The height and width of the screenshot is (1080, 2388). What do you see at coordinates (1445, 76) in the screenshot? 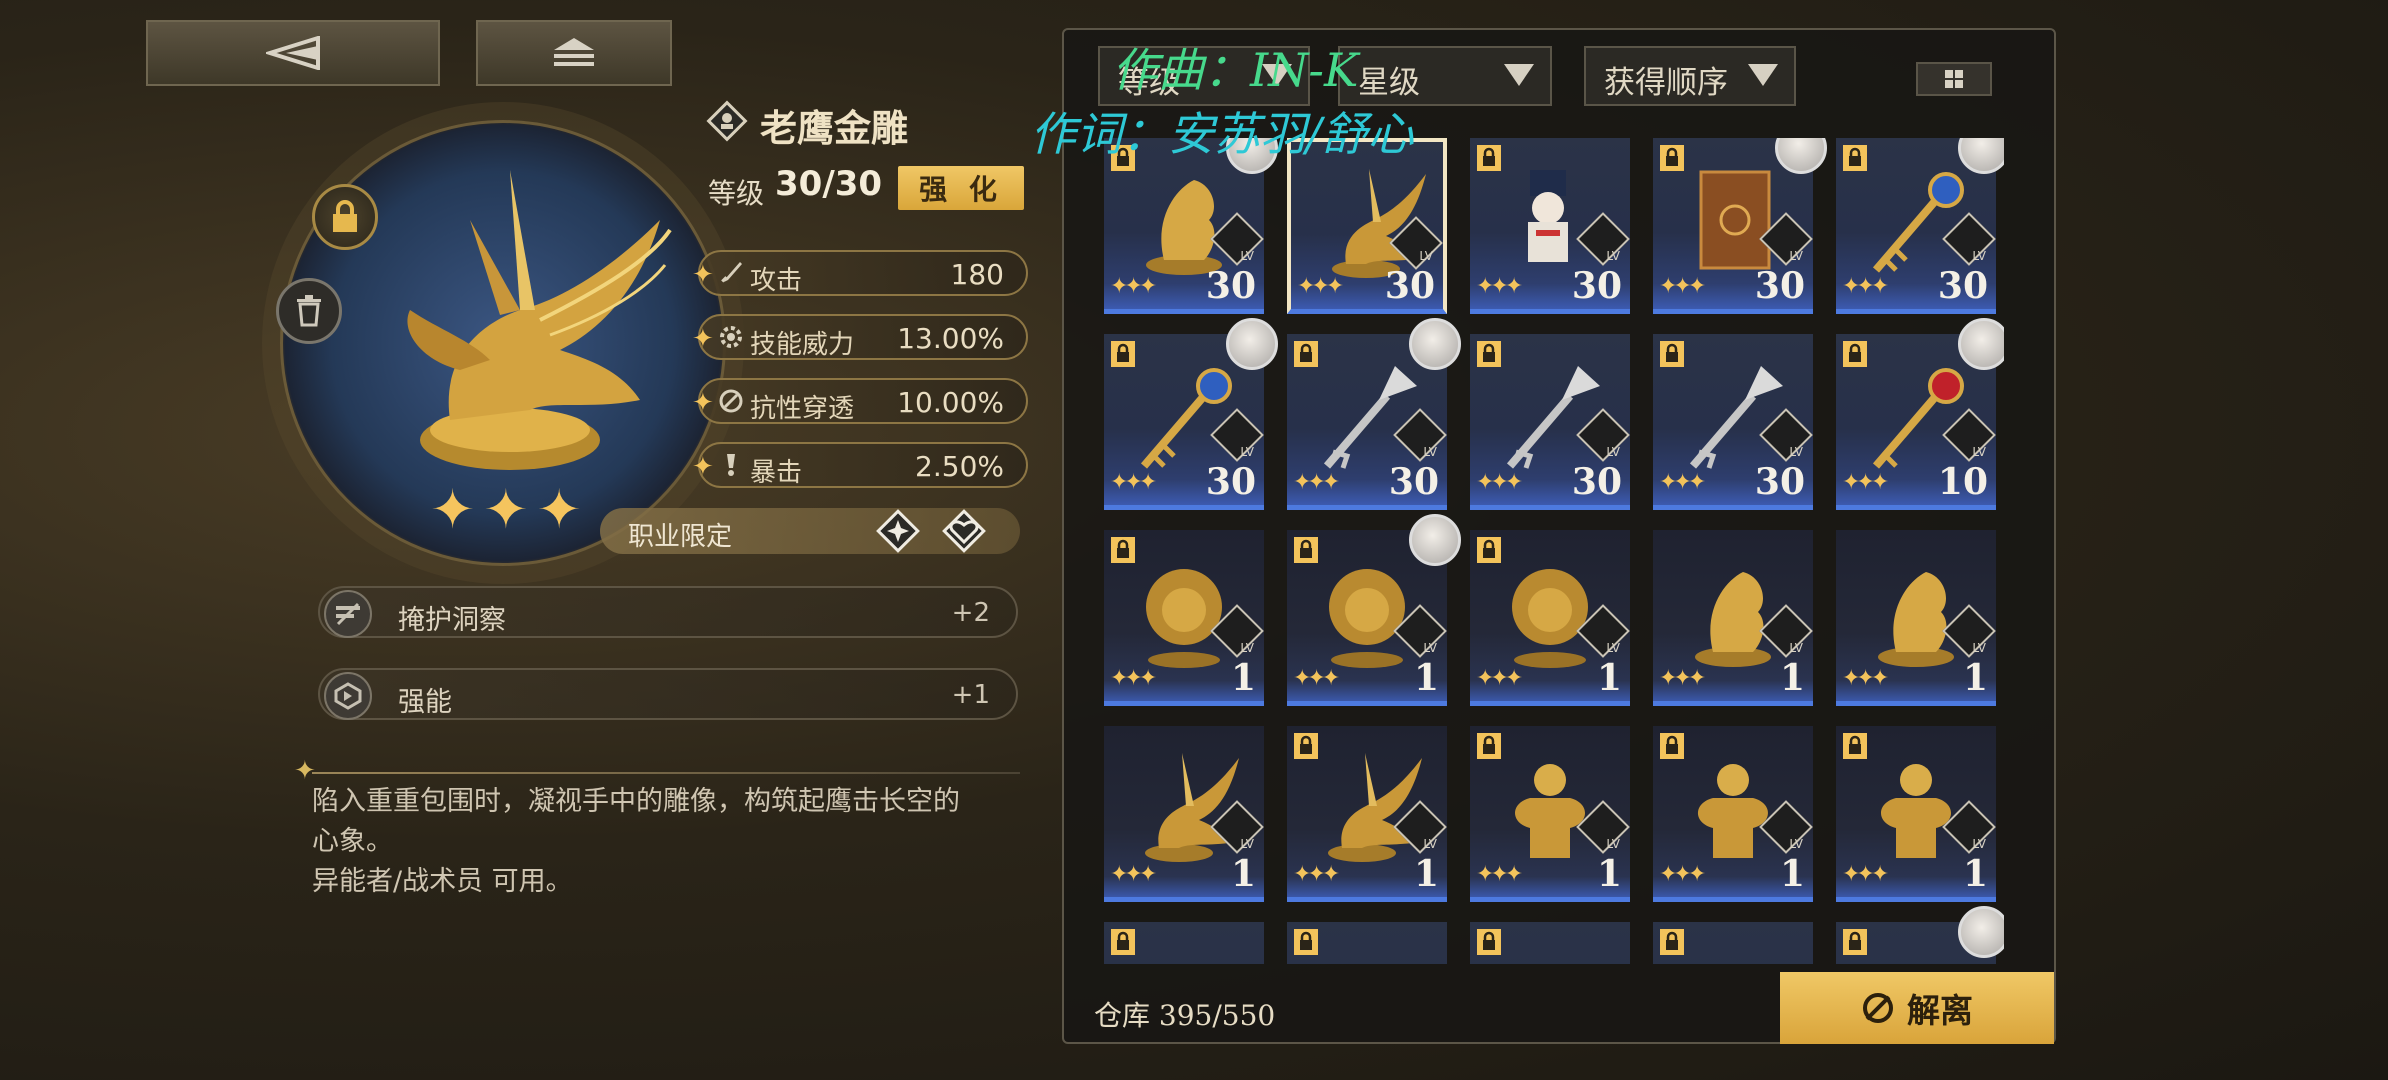
I see `sort-star-dropdown: 星级` at bounding box center [1445, 76].